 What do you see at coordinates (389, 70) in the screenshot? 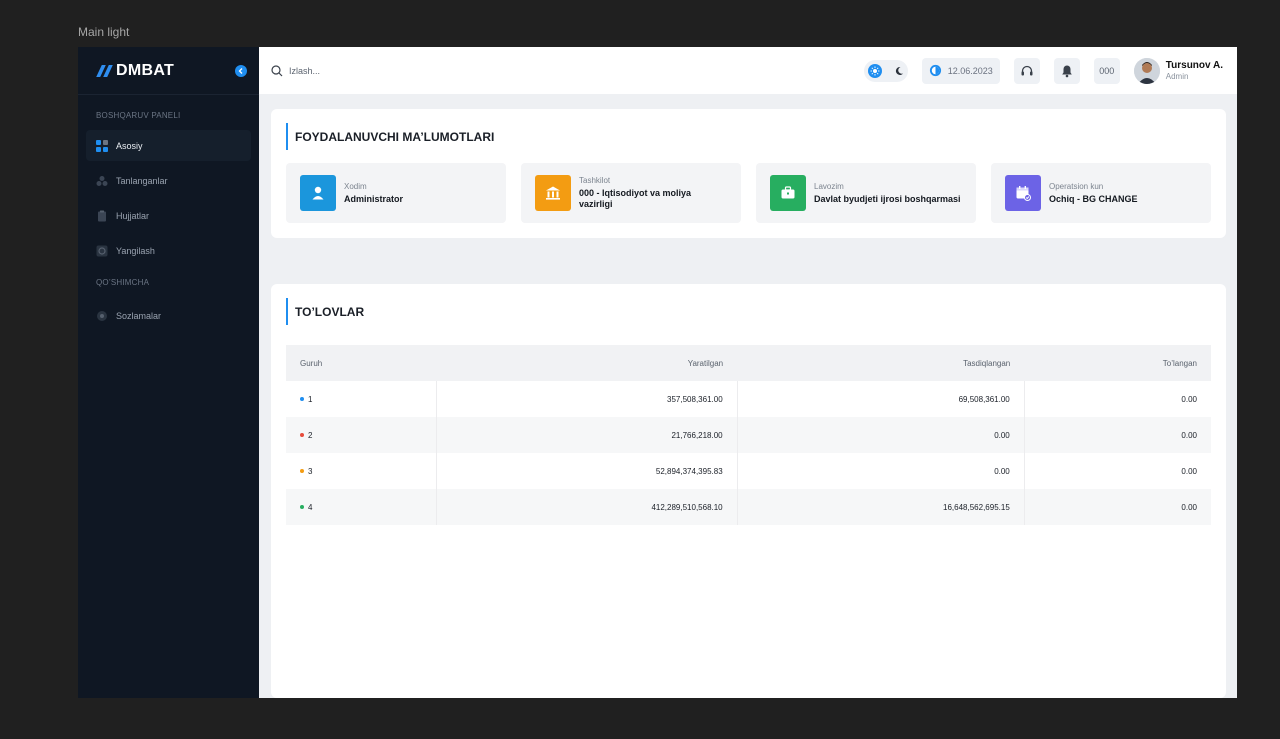
I see `search-input` at bounding box center [389, 70].